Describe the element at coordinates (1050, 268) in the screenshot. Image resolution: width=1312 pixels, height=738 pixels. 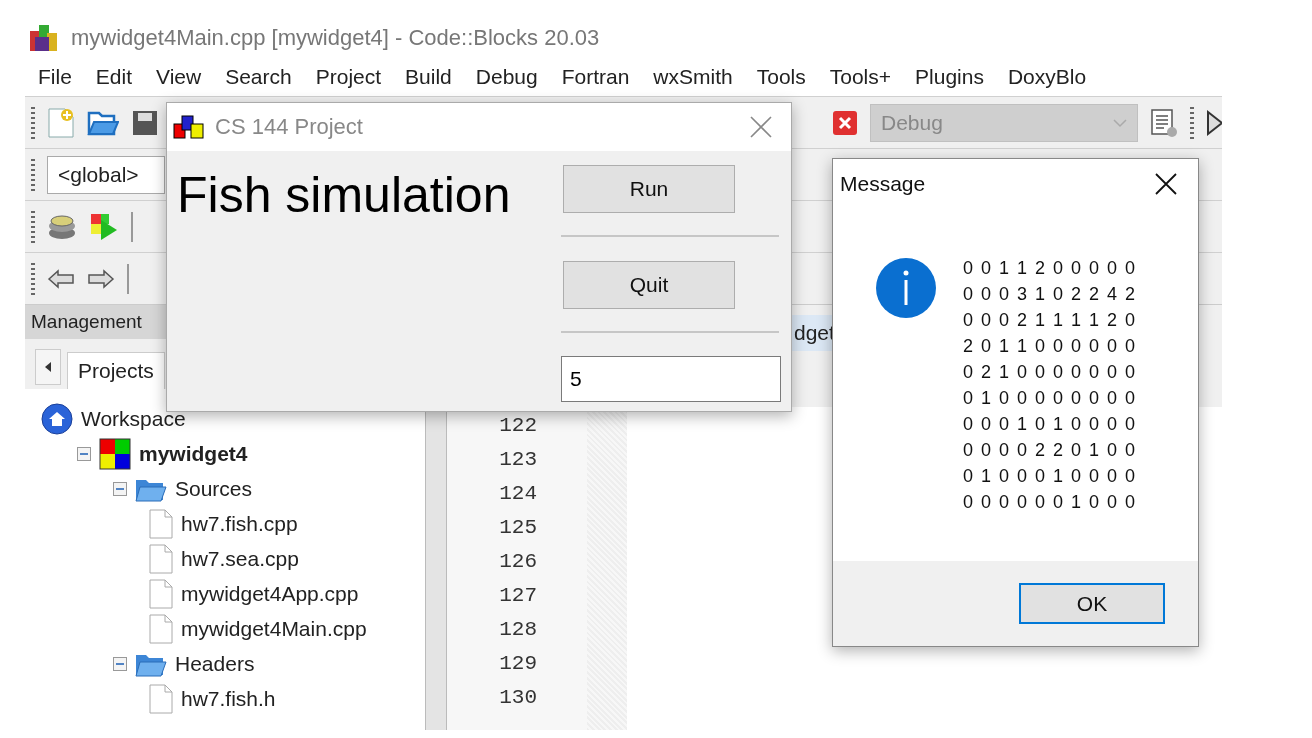
I see `message-line: 0 0 1 1 2 0 0 0 0 0` at that location.